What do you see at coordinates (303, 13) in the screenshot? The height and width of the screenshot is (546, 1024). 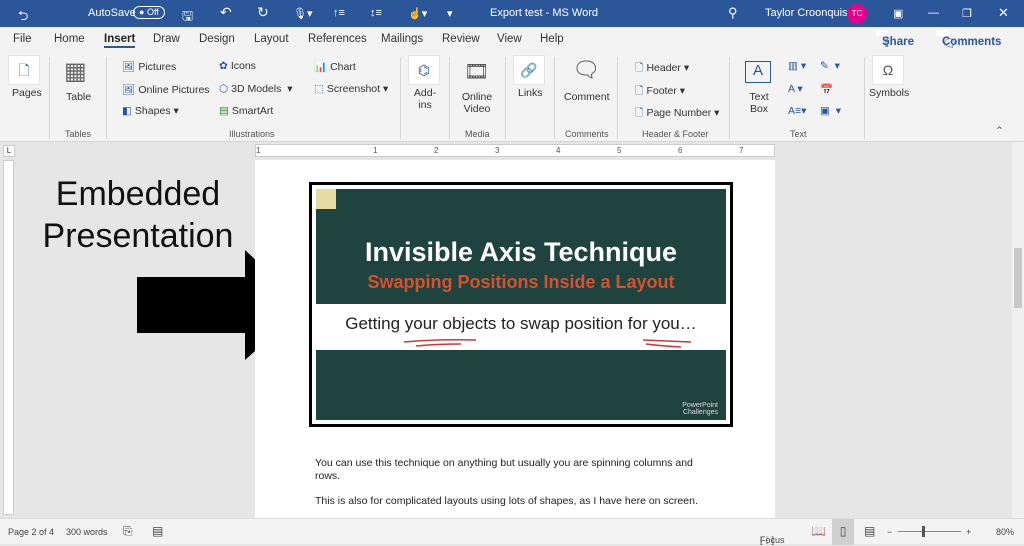 I see `dictate-icon: 🎙▾` at bounding box center [303, 13].